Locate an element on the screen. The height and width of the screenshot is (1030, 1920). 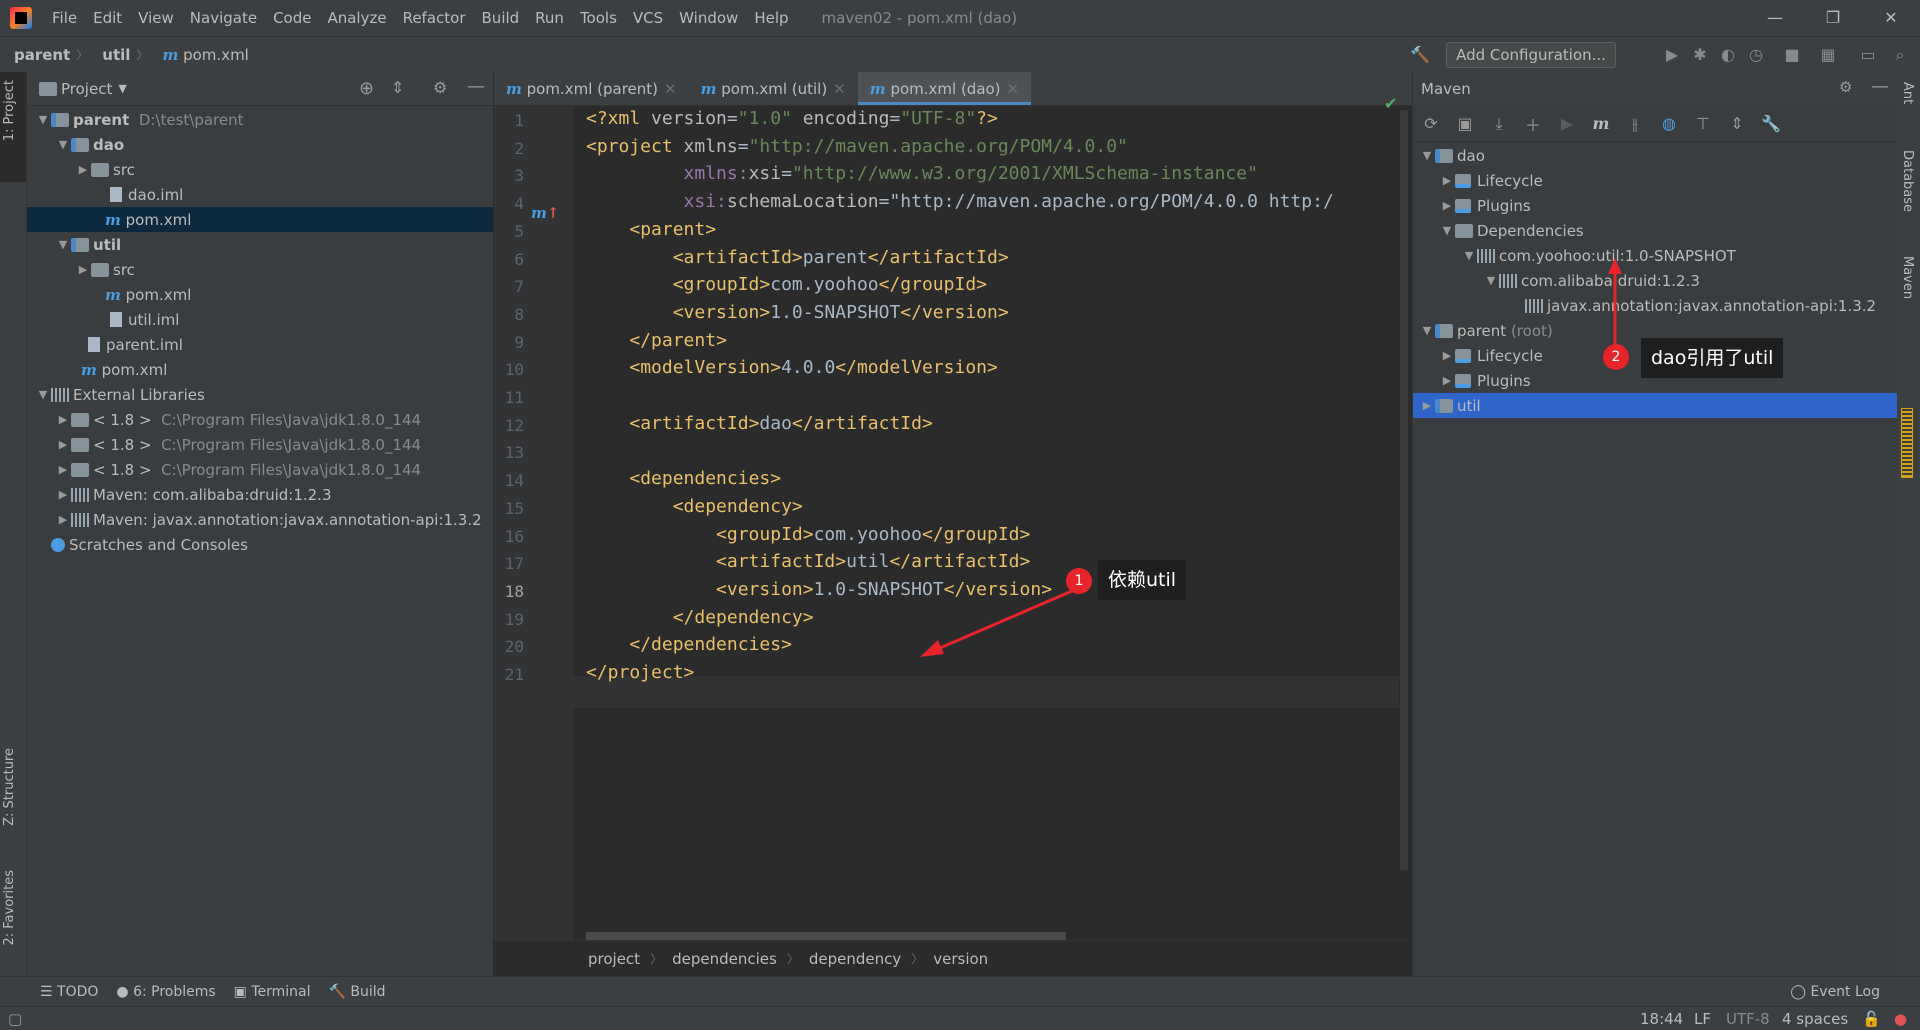
add-icon: ＋ is located at coordinates (1533, 124).